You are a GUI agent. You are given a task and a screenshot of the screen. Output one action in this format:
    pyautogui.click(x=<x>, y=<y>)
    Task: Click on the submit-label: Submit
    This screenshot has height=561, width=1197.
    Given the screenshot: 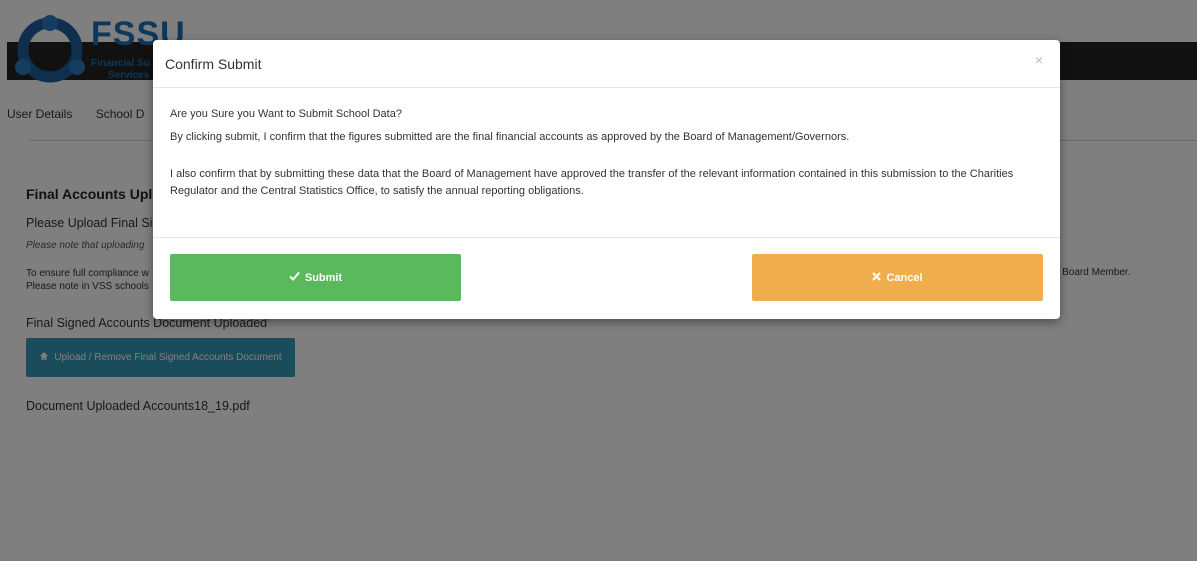 What is the action you would take?
    pyautogui.click(x=323, y=277)
    